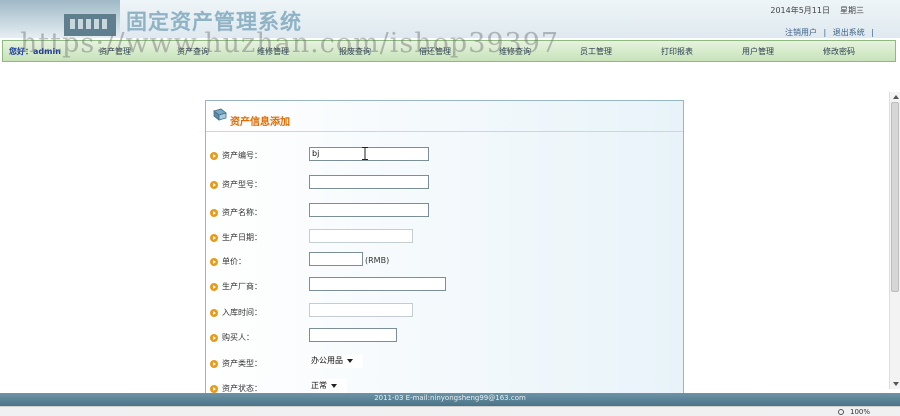 The image size is (900, 416). Describe the element at coordinates (236, 312) in the screenshot. I see `field-label: 入库时间：` at that location.